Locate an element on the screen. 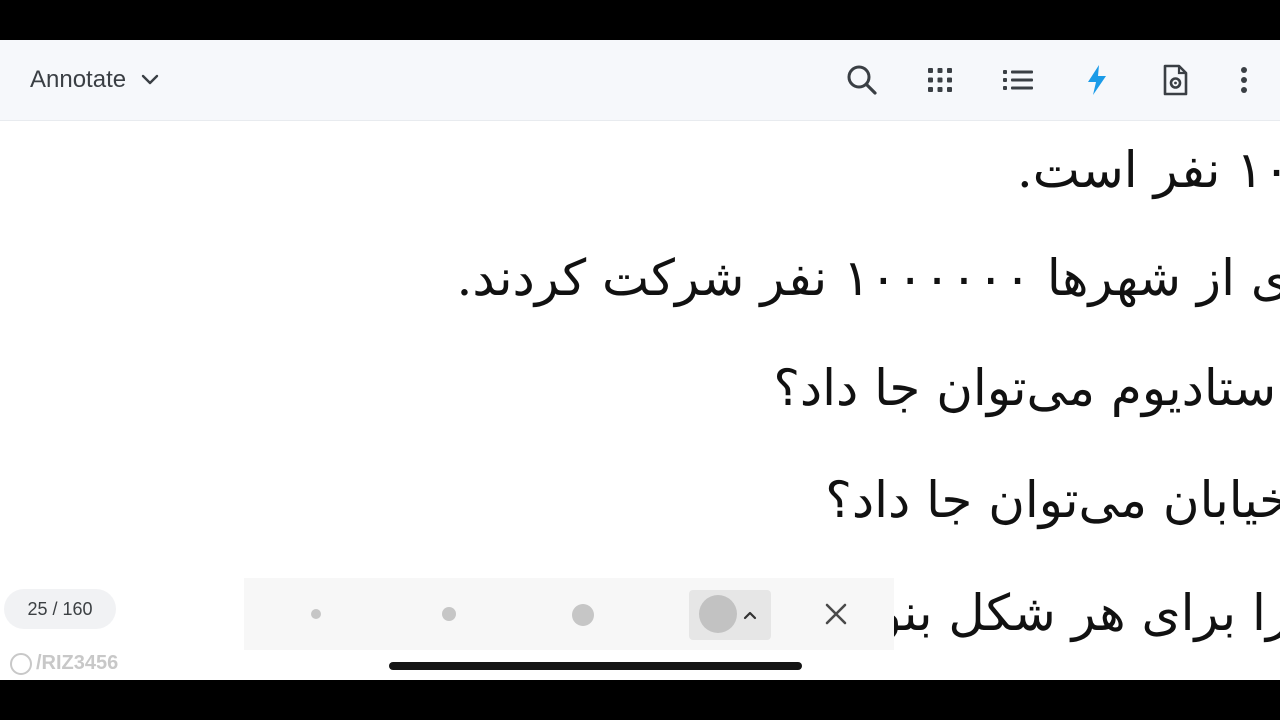 The image size is (1280, 720). pen-size-large is located at coordinates (583, 615).